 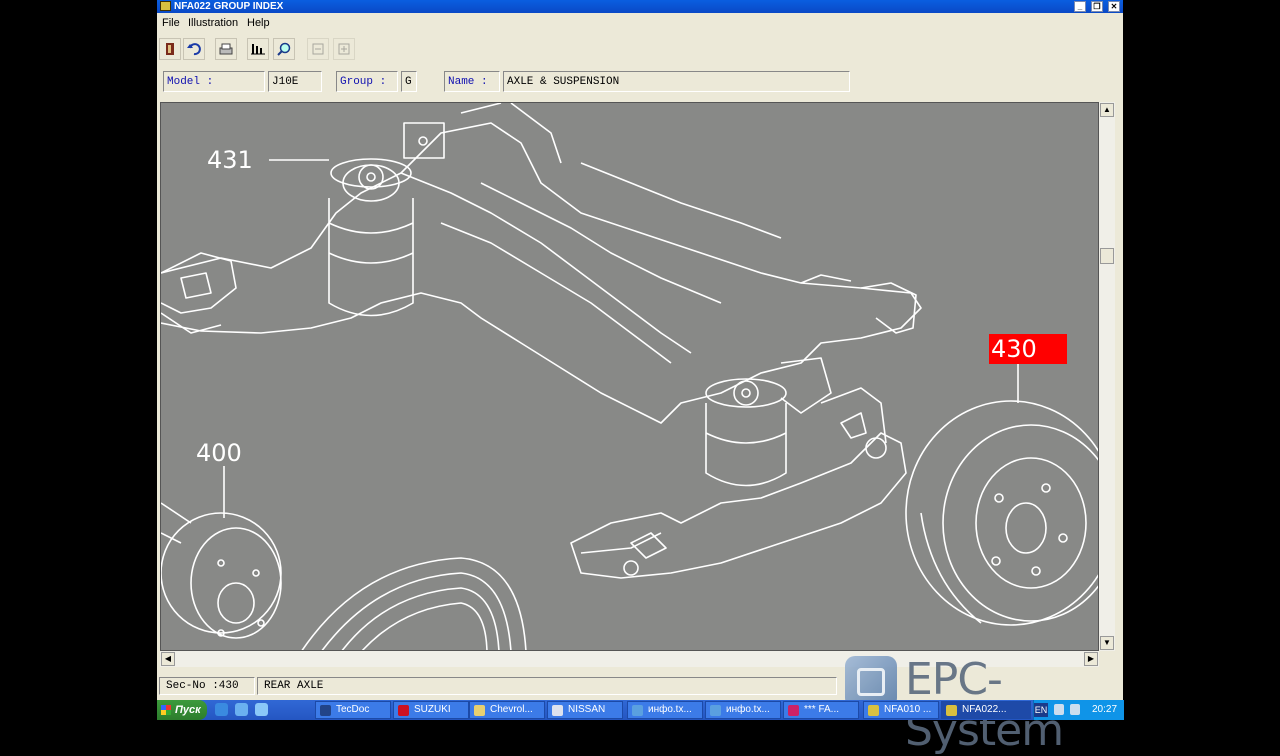 I want to click on menu-illustration: Illustration, so click(x=213, y=23).